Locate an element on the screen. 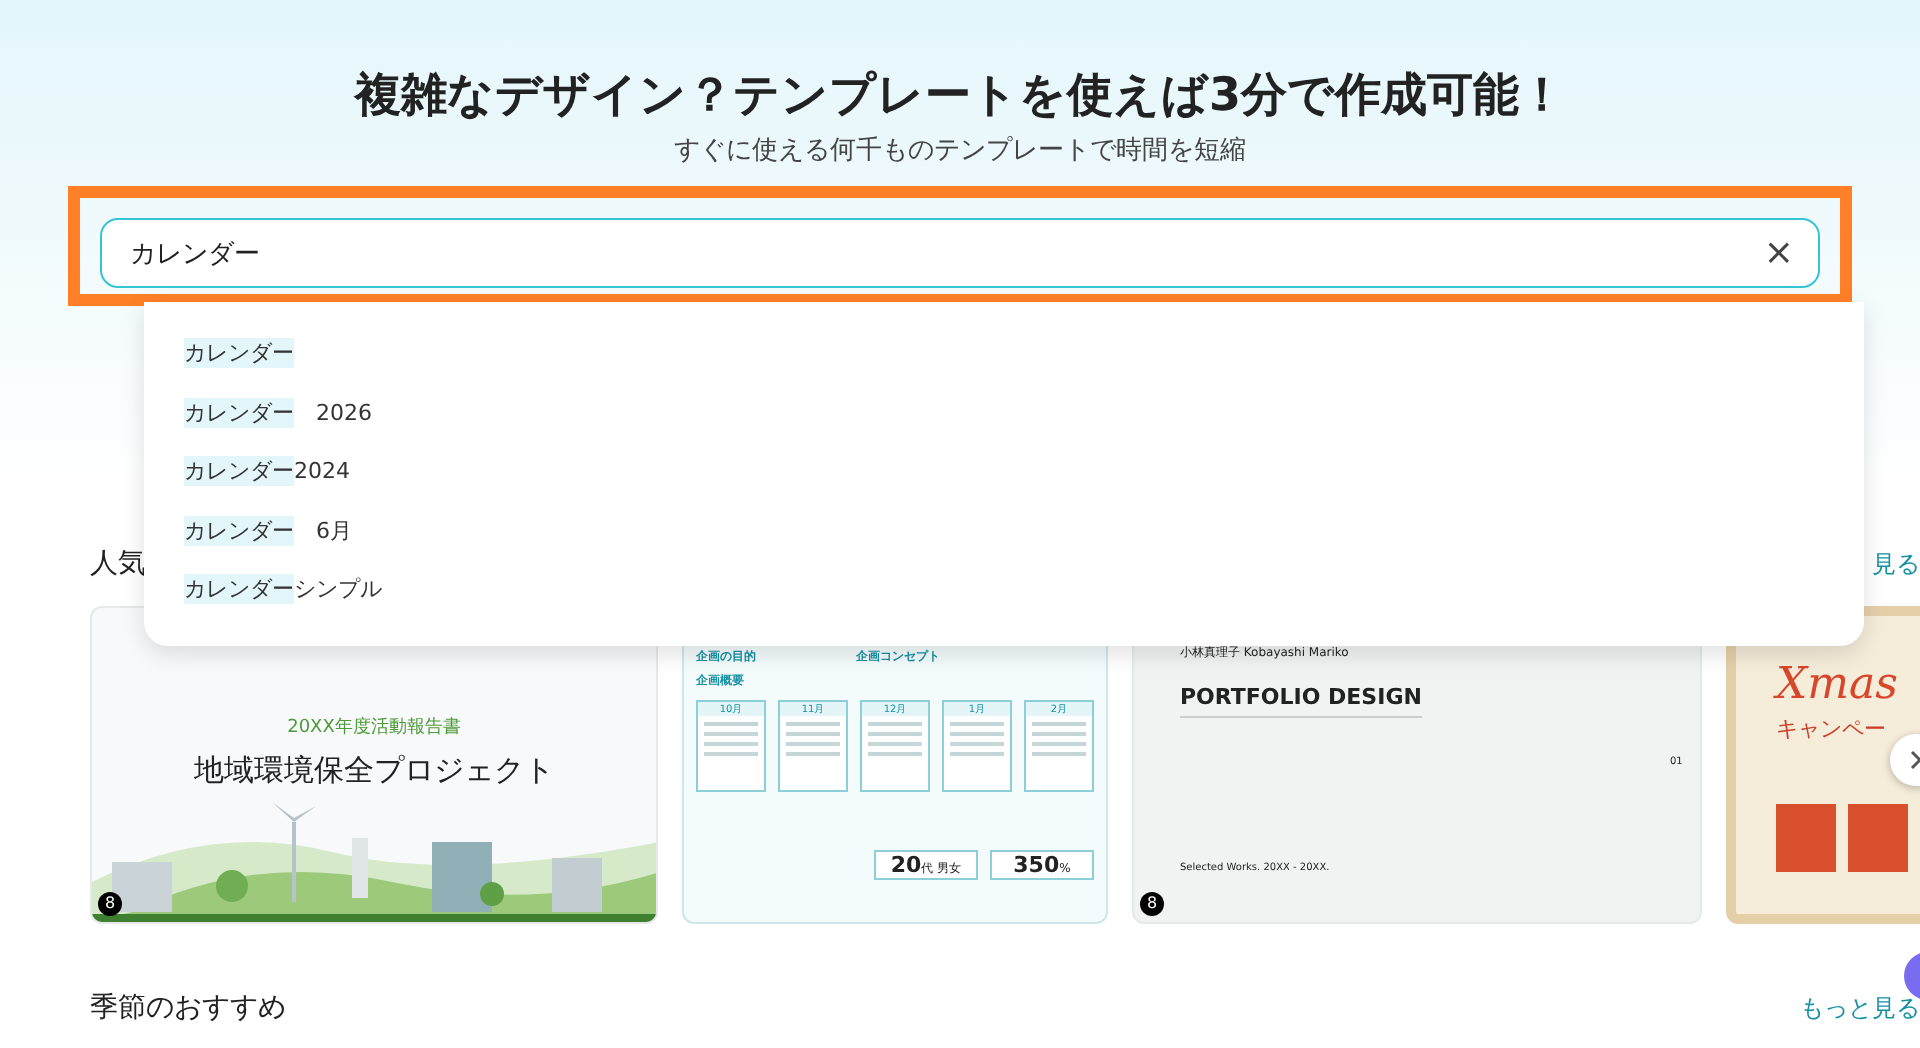 The height and width of the screenshot is (1048, 1920). card-title: Xmas is located at coordinates (1838, 685).